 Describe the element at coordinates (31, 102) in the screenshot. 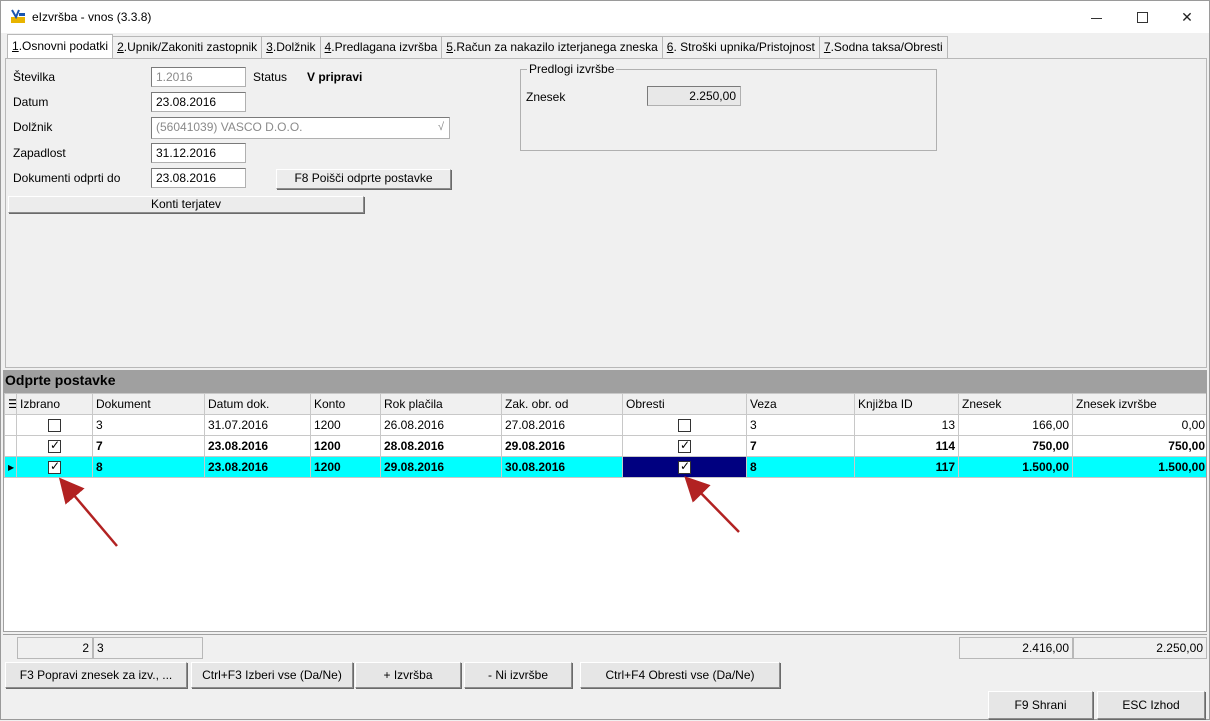

I see `datum-label: Datum` at that location.